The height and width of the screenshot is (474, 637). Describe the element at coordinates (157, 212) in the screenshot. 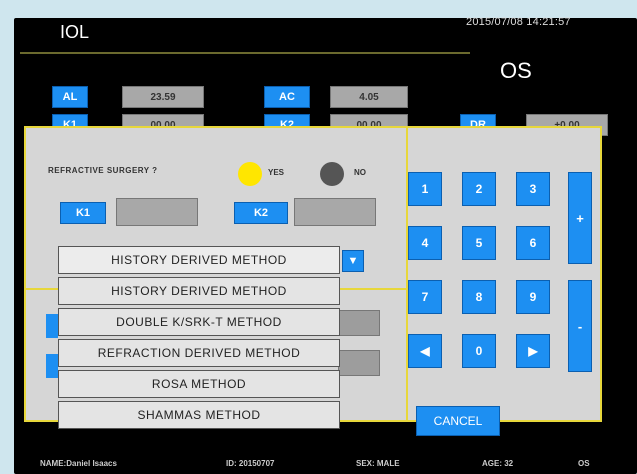

I see `surgery-k1-value` at that location.